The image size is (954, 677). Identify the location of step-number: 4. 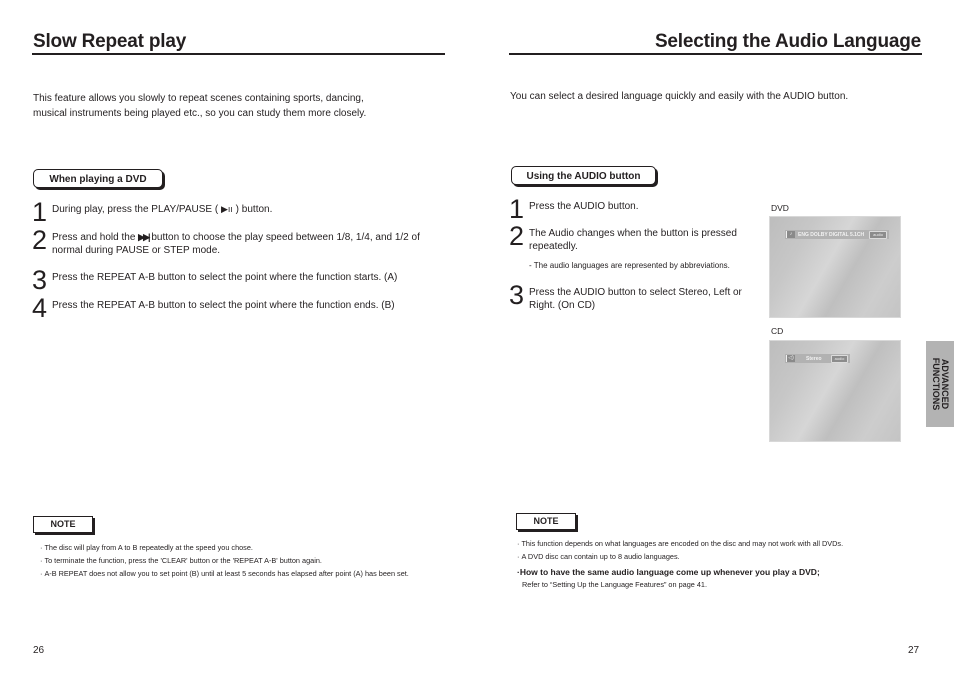
(39, 308).